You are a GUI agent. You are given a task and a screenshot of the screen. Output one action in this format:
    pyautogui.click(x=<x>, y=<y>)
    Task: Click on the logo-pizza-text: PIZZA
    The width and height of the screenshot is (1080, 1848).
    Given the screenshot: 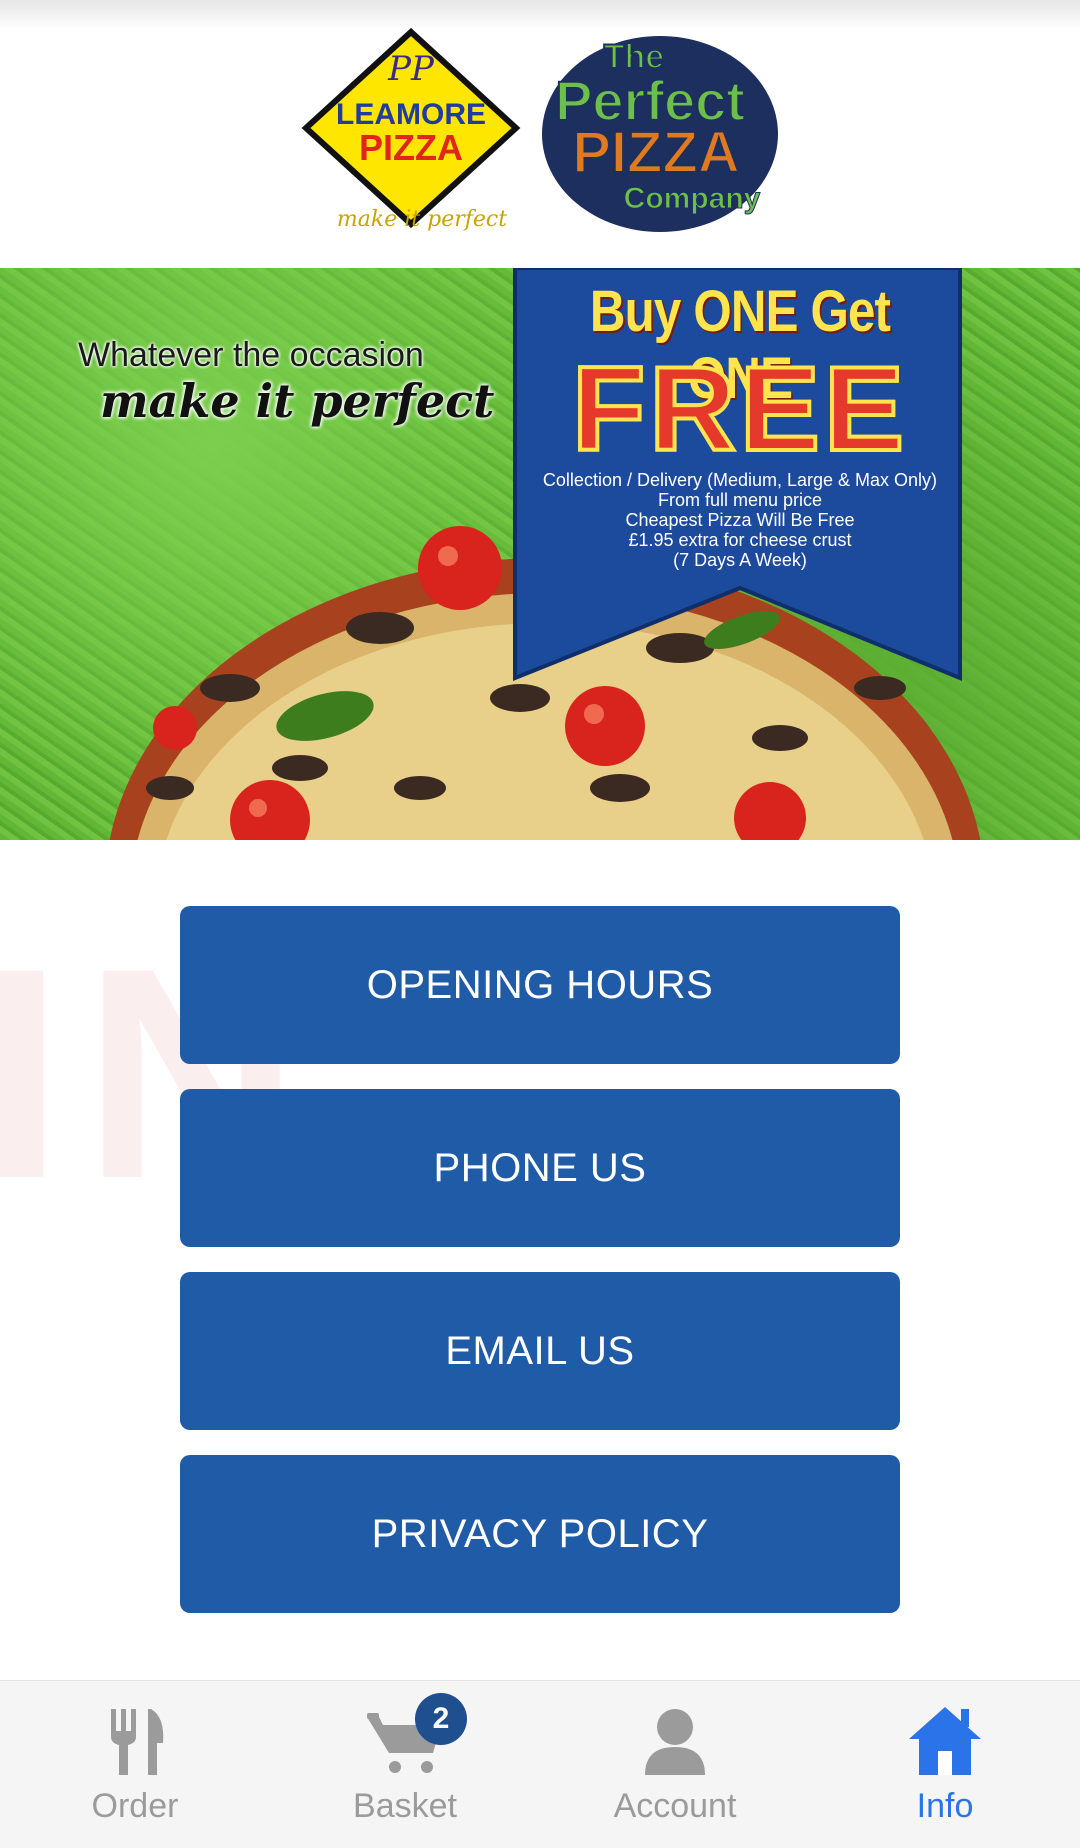 What is the action you would take?
    pyautogui.click(x=411, y=147)
    